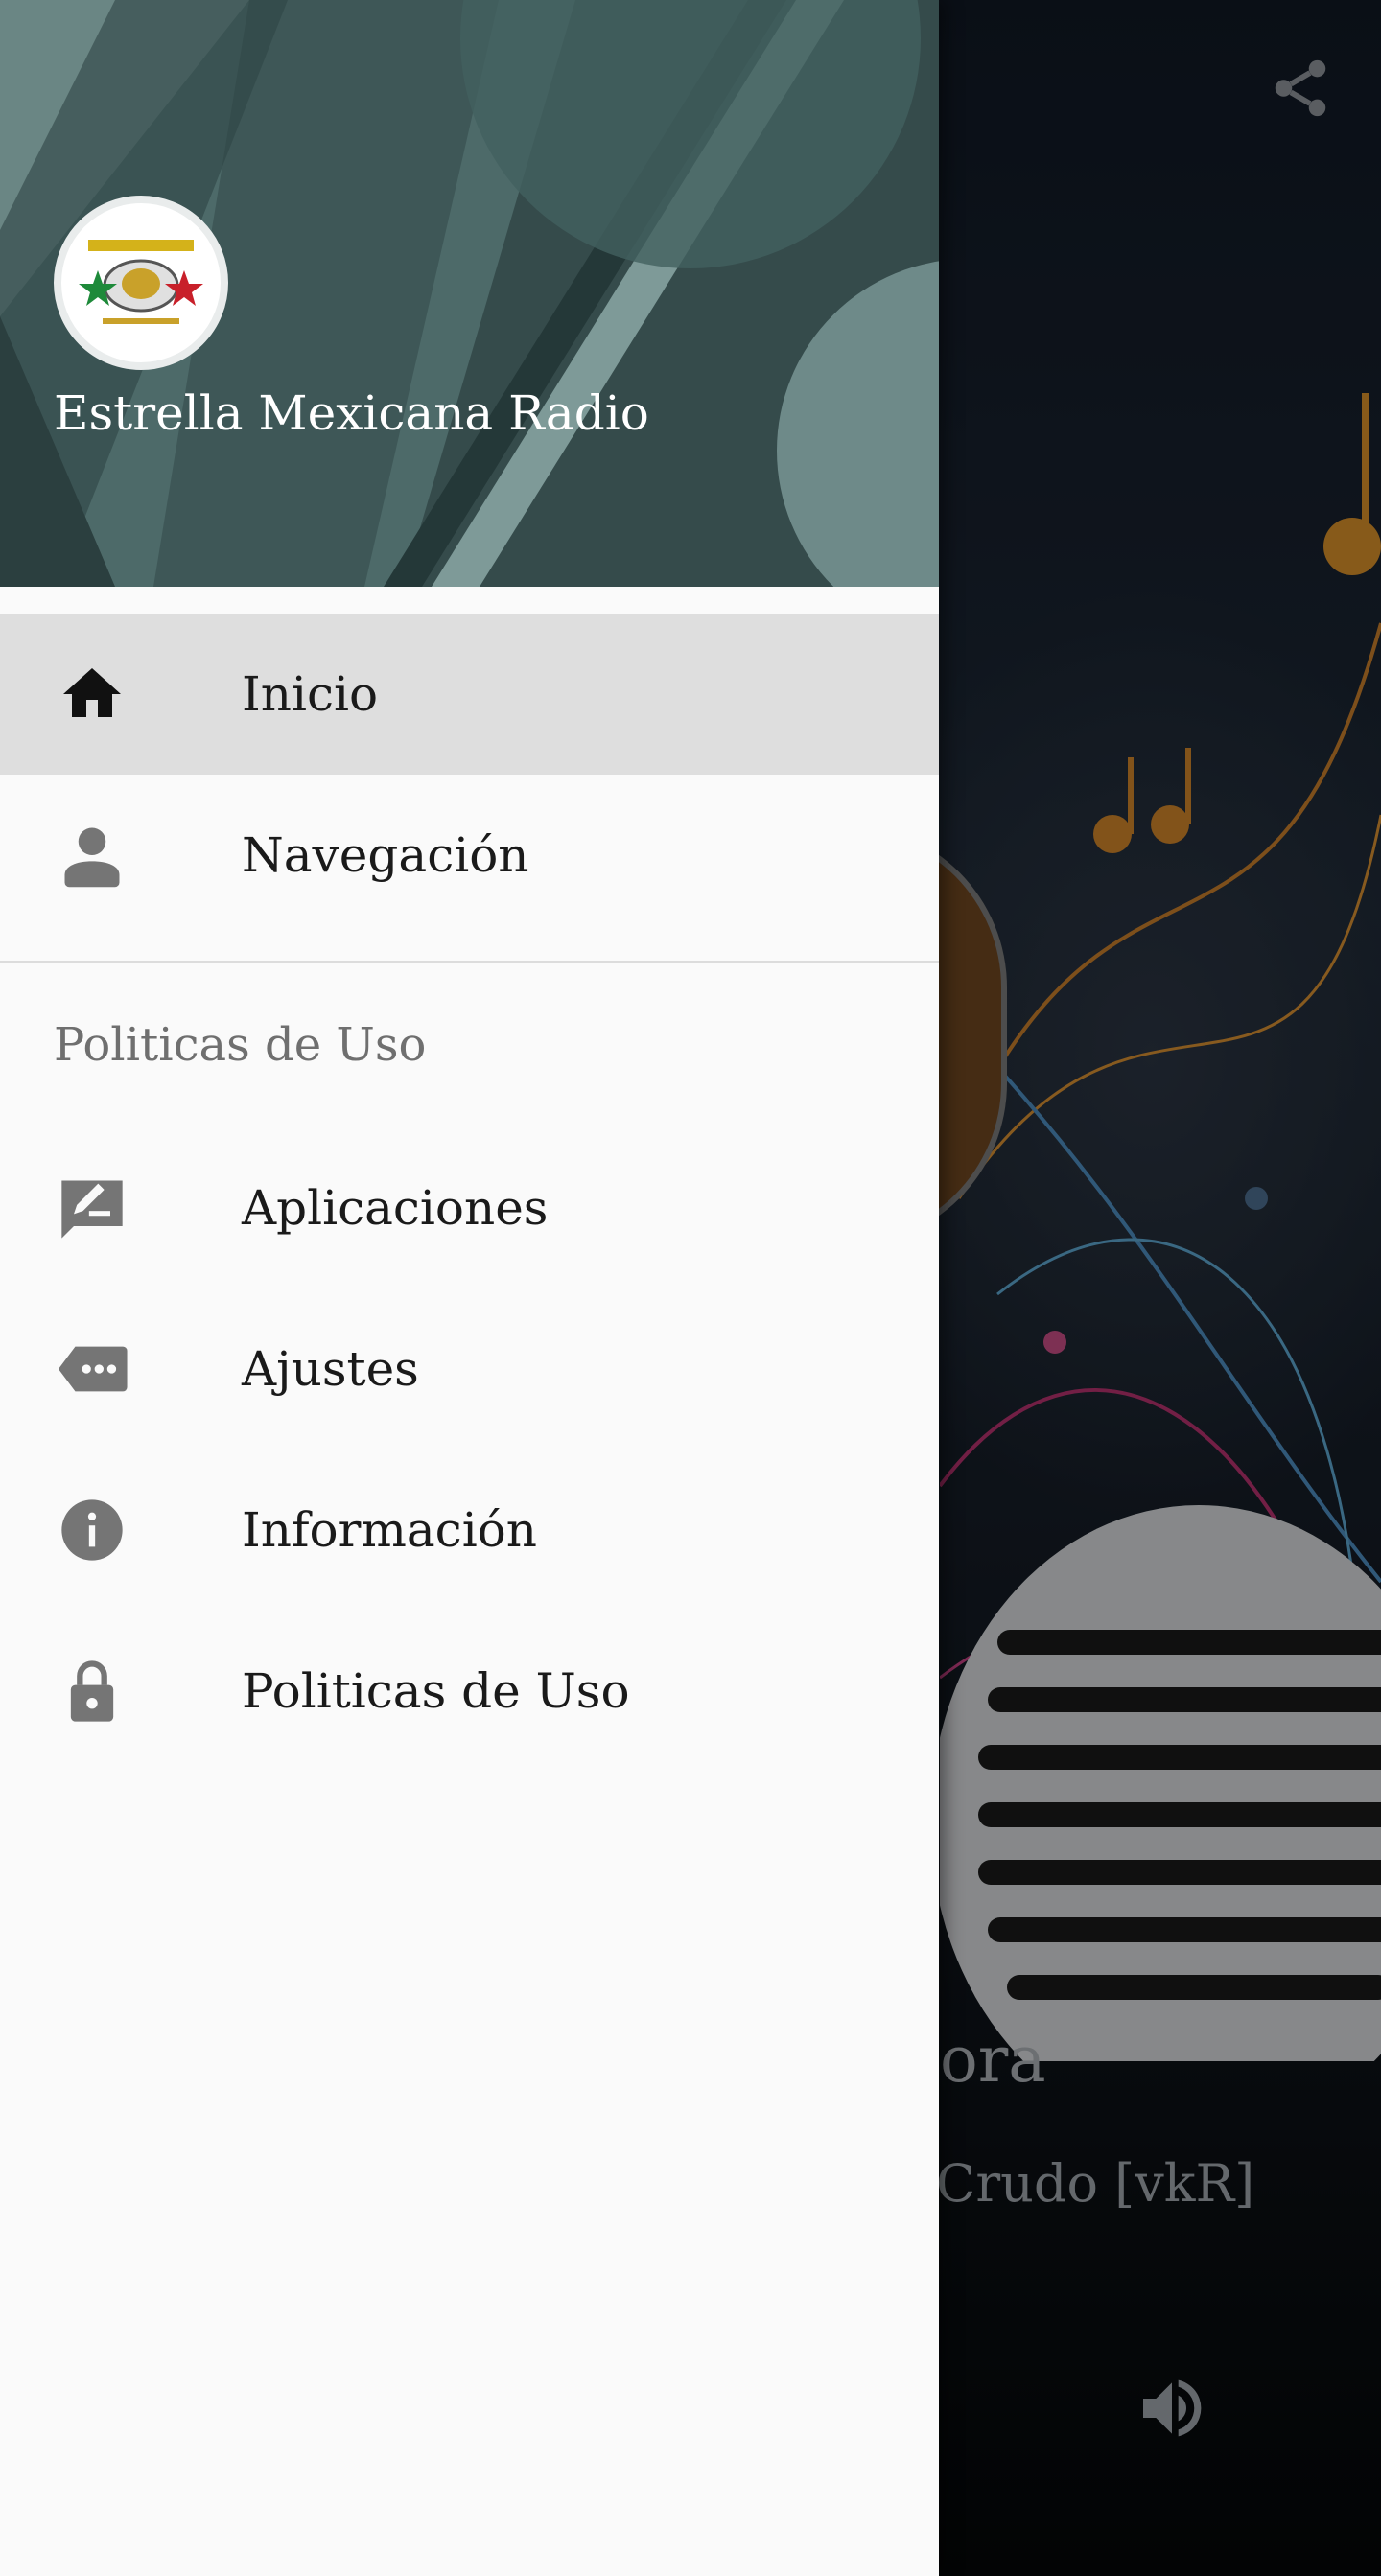 This screenshot has height=2576, width=1381. I want to click on station-logo, so click(141, 283).